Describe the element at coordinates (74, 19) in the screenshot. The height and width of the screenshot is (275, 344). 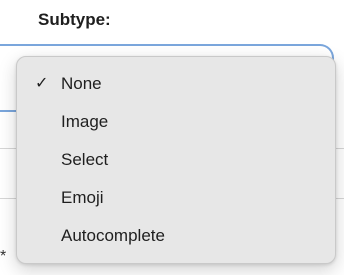
I see `subtype-label: Subtype:` at that location.